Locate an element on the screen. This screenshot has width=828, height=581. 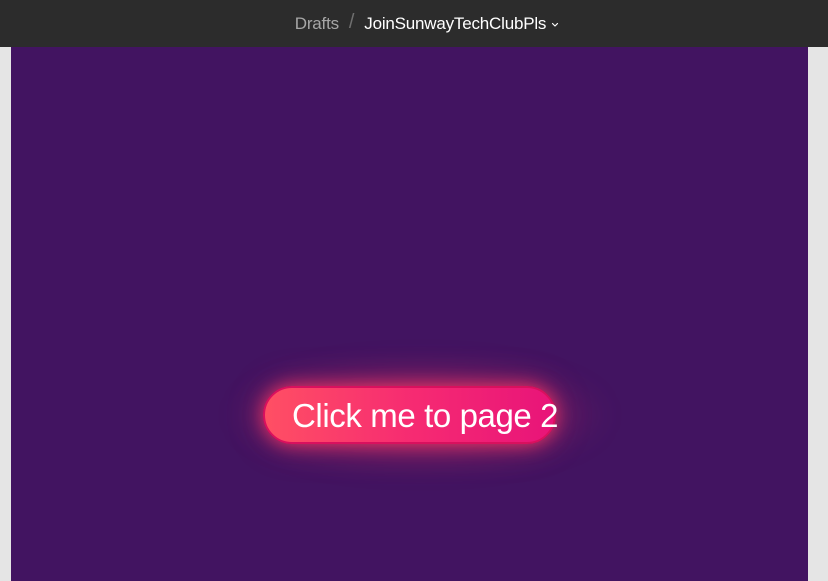
top-bar: Drafts / JoinSunwayTechClubPls is located at coordinates (414, 23).